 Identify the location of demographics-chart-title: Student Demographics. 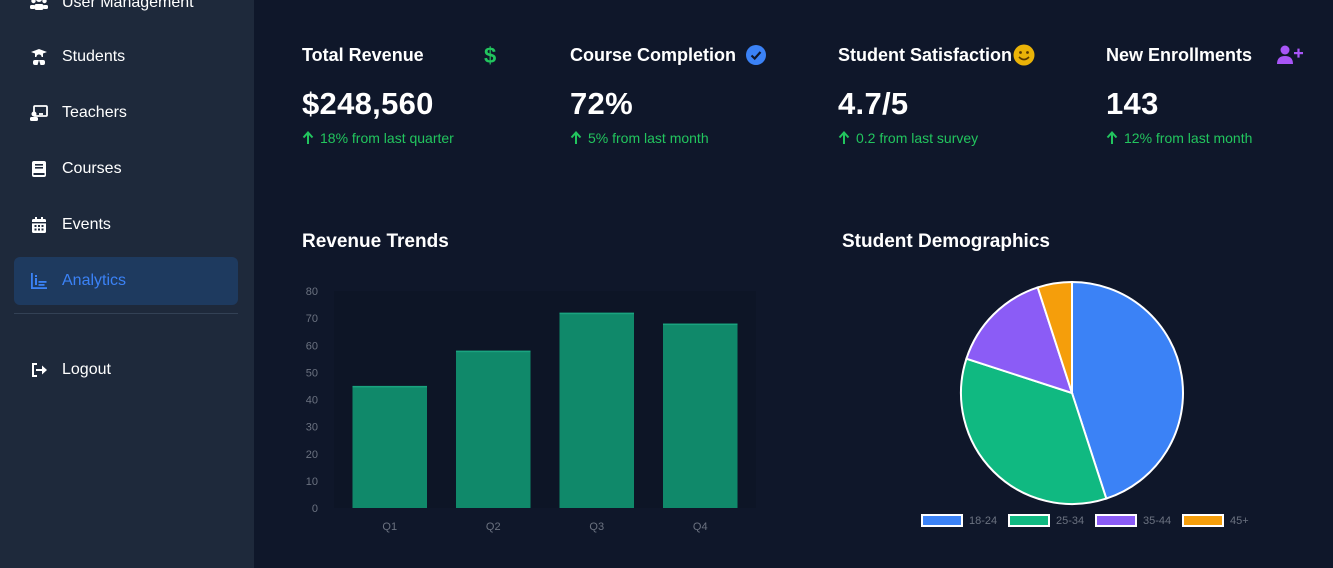
(946, 241).